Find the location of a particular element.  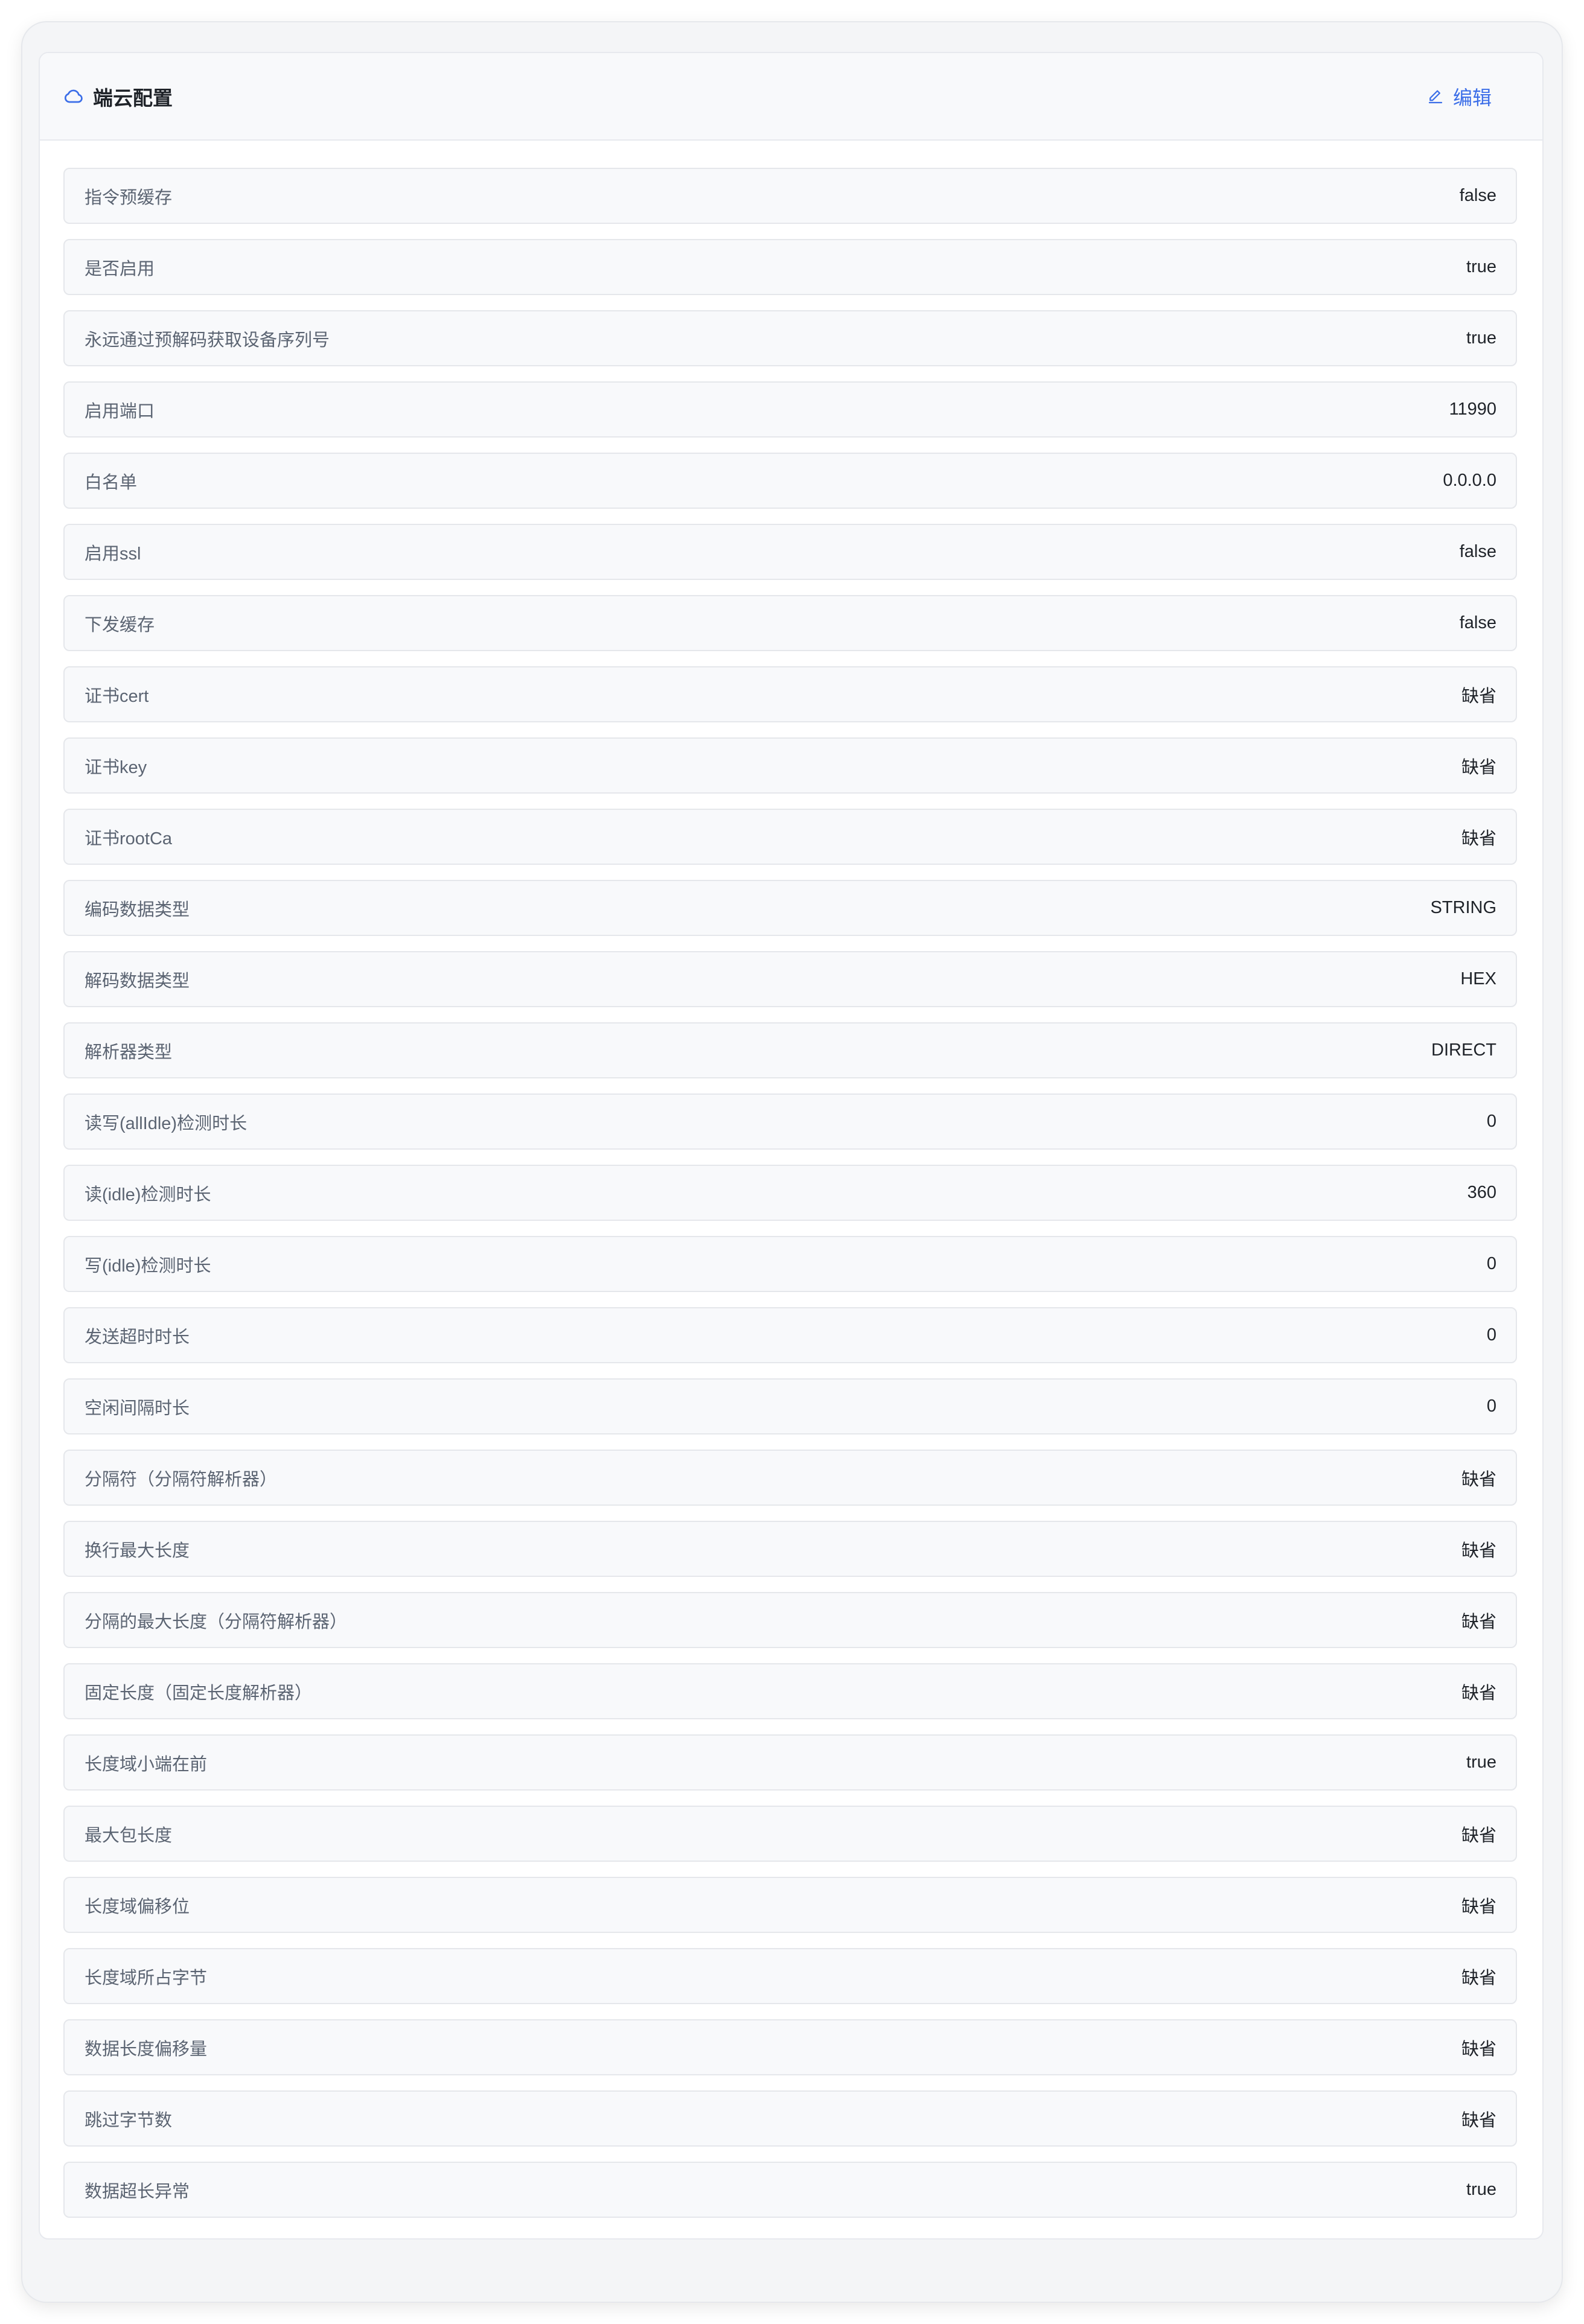

config-row-label: 是否启用 is located at coordinates (120, 269).